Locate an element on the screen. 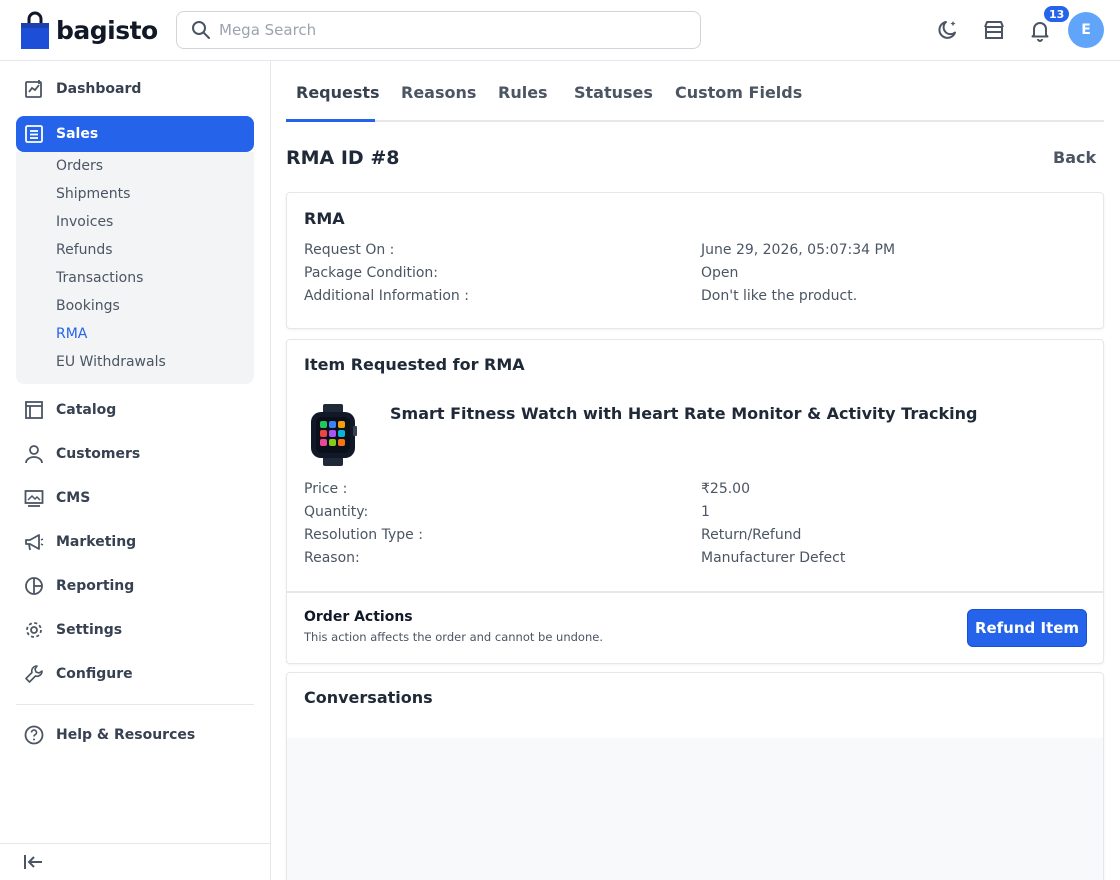 The width and height of the screenshot is (1120, 880). avatar: E is located at coordinates (1086, 30).